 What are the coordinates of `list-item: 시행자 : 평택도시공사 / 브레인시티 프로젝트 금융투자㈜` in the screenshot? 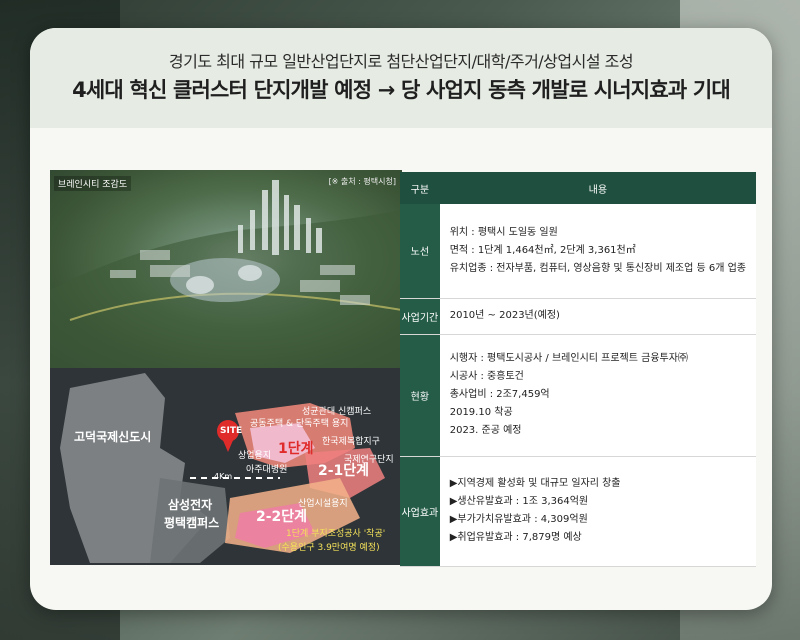 It's located at (568, 358).